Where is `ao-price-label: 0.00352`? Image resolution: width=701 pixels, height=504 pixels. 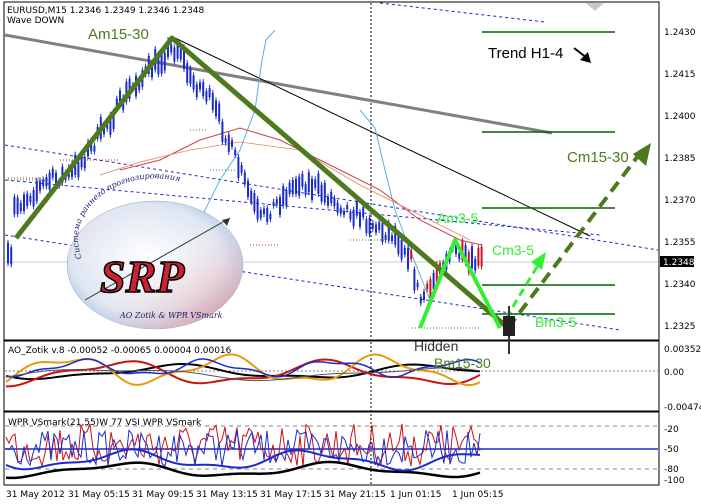
ao-price-label: 0.00352 is located at coordinates (682, 350).